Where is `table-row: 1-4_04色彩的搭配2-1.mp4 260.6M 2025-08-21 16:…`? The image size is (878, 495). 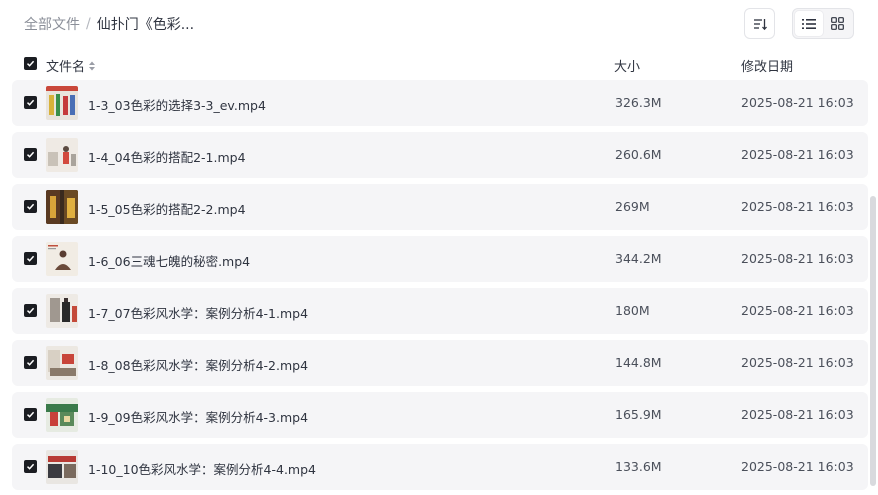
table-row: 1-4_04色彩的搭配2-1.mp4 260.6M 2025-08-21 16:… is located at coordinates (440, 155).